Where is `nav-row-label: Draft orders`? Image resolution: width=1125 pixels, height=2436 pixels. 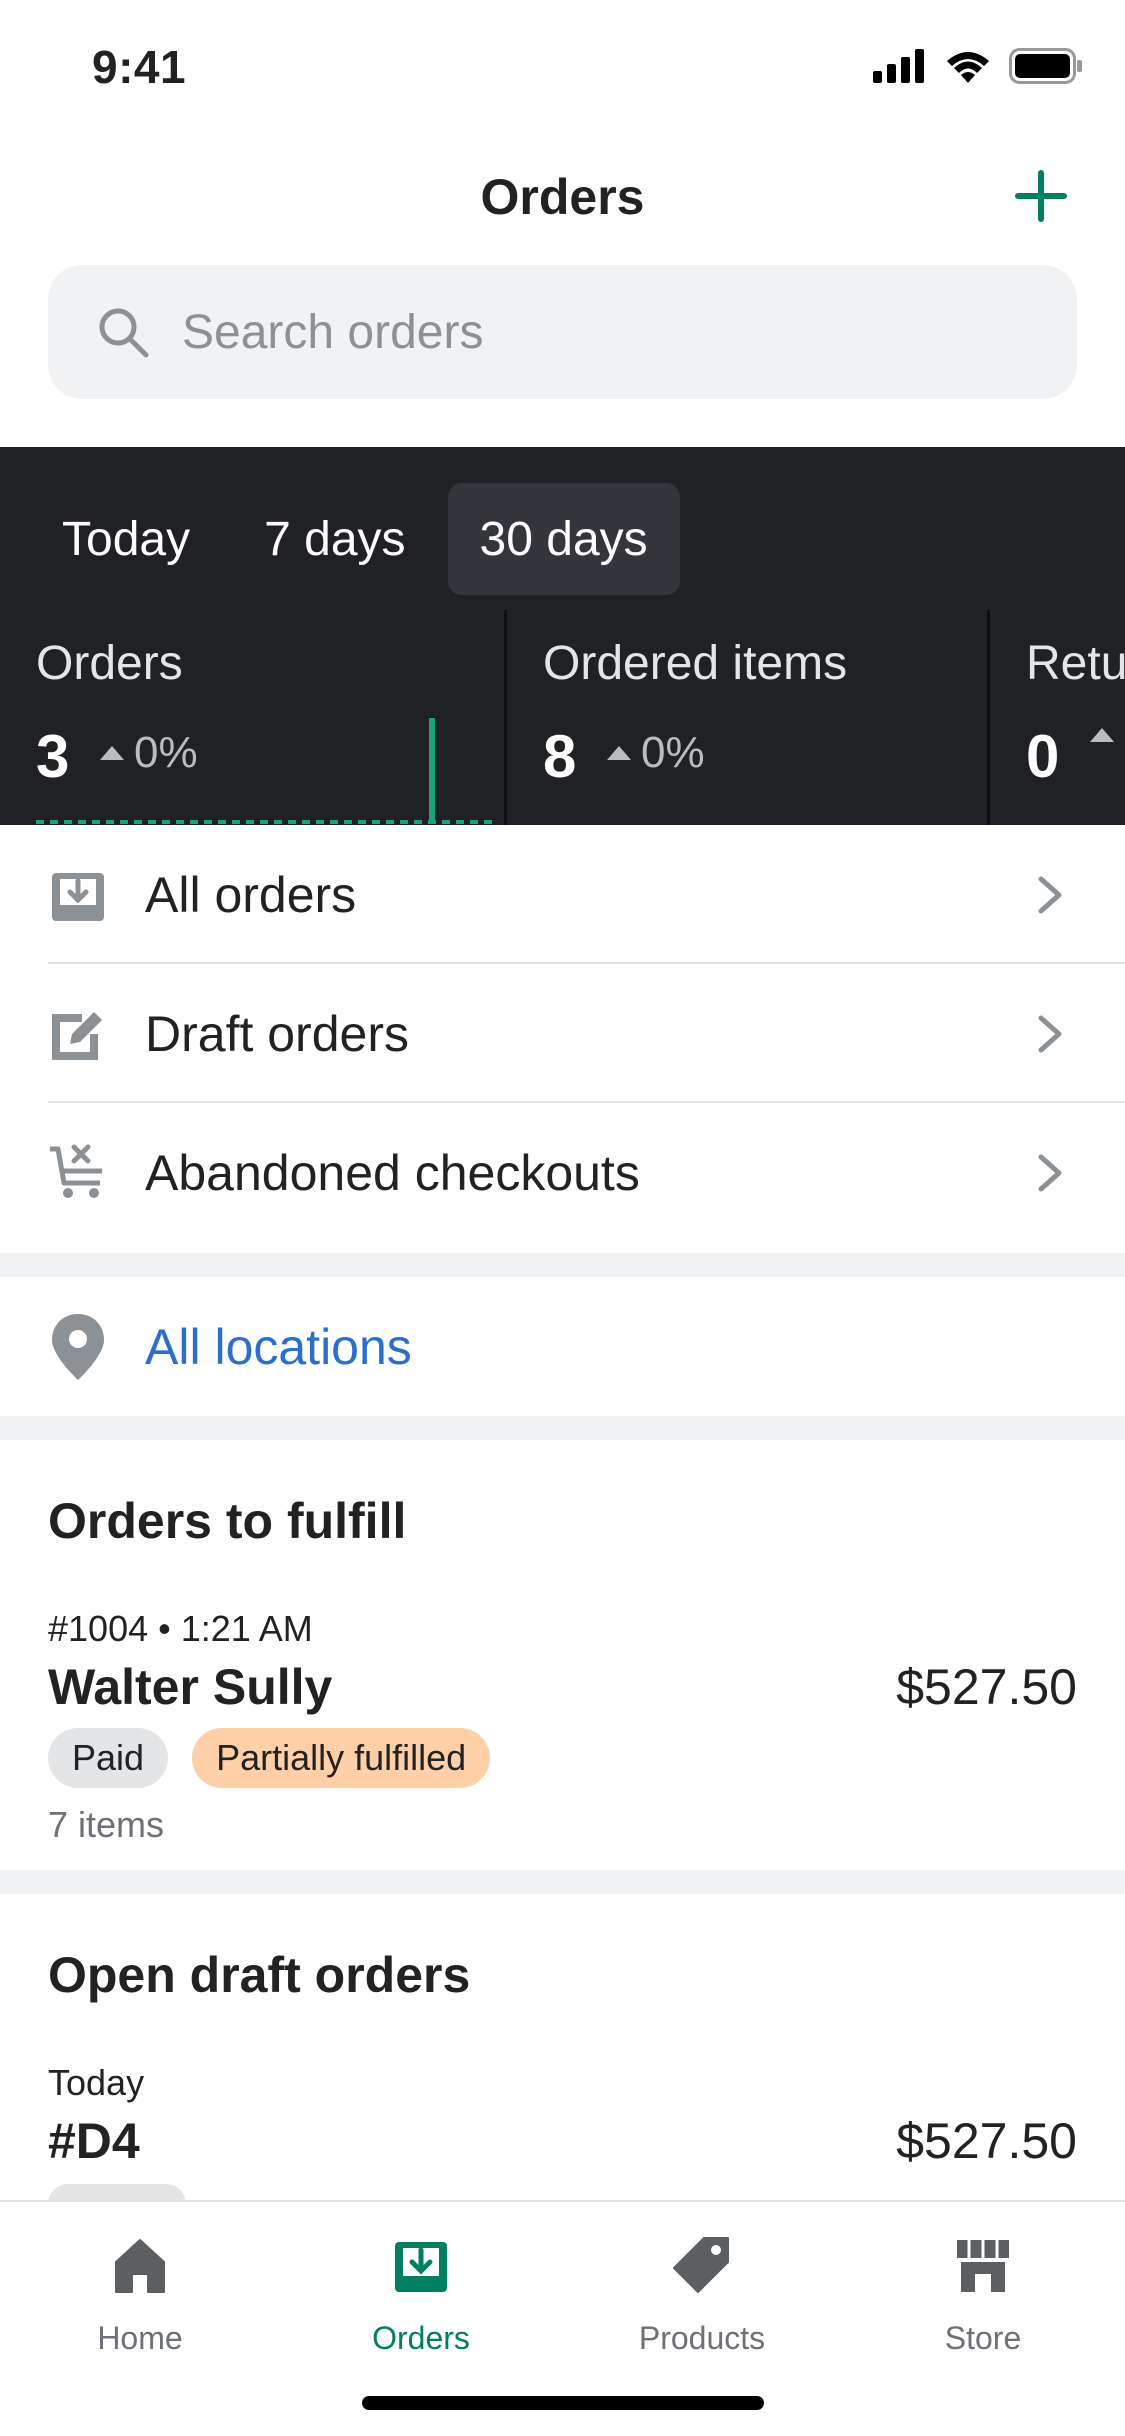
nav-row-label: Draft orders is located at coordinates (277, 1033).